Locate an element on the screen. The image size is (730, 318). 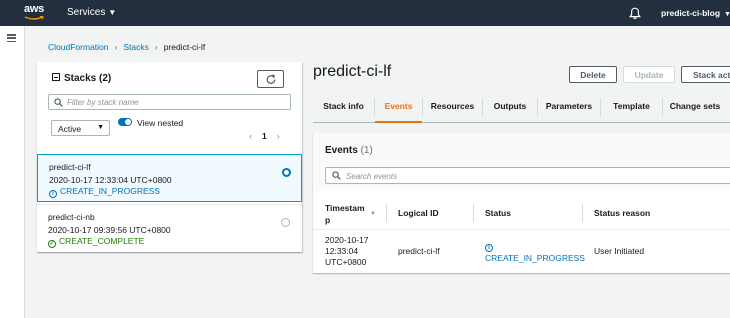
aws-logo-text: aws is located at coordinates (34, 9).